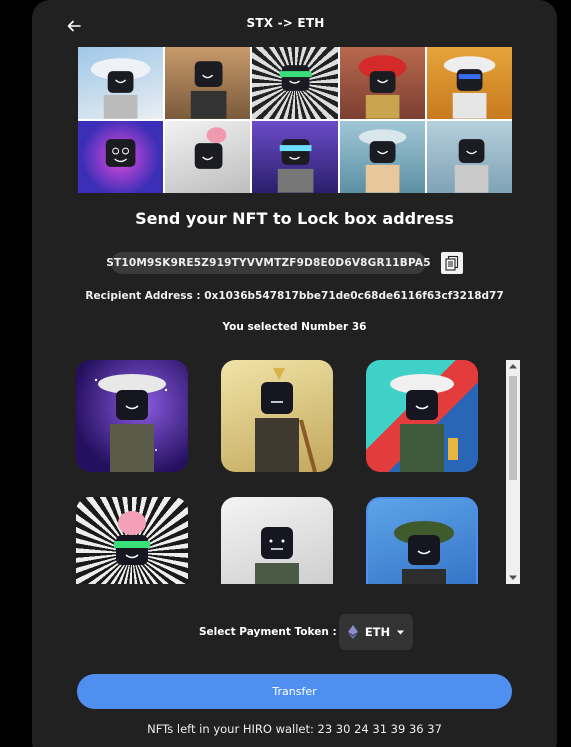 The image size is (571, 747). I want to click on nft-grid-scrollbar, so click(513, 472).